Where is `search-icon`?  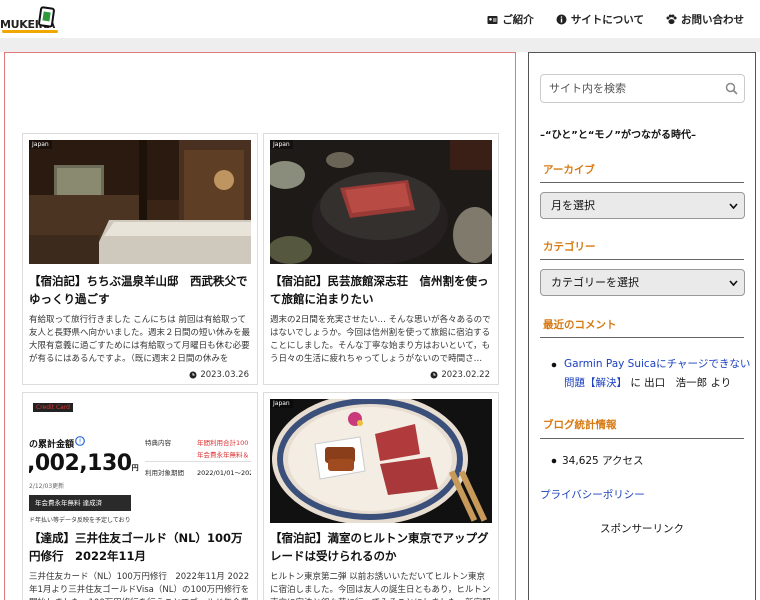
search-icon is located at coordinates (731, 88).